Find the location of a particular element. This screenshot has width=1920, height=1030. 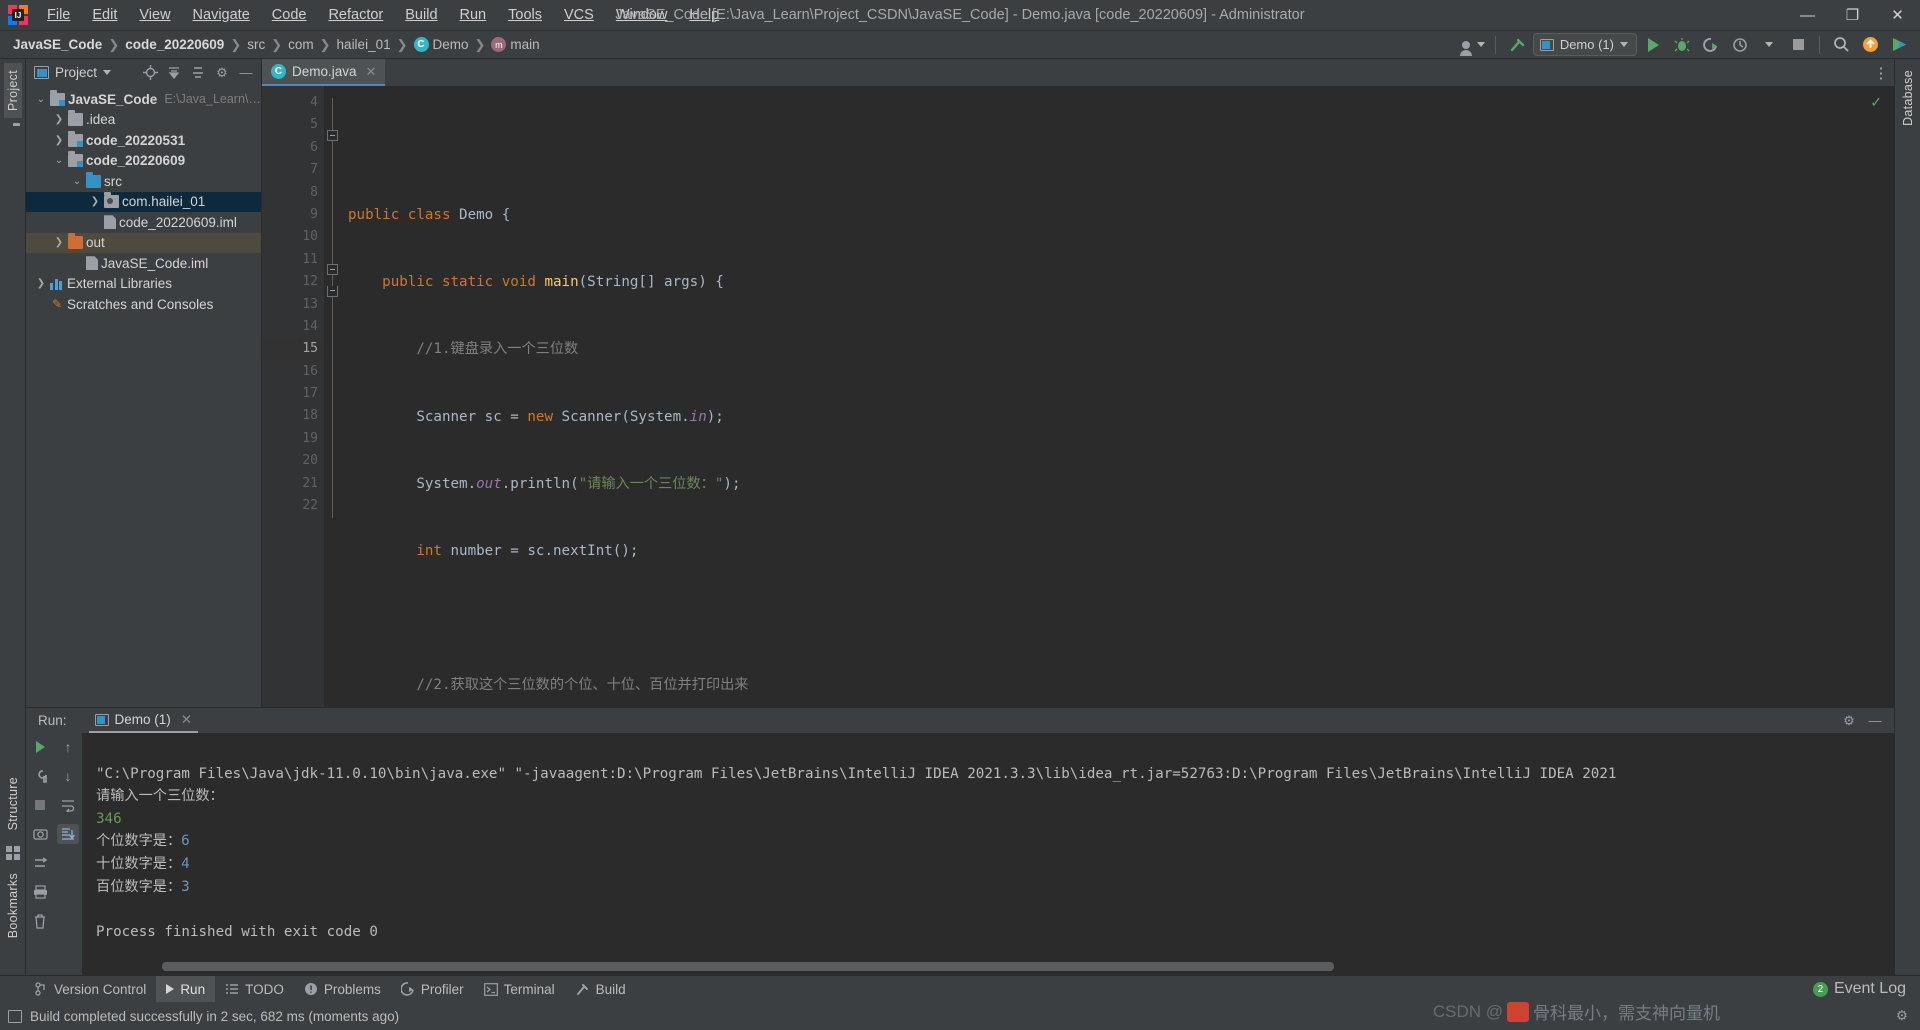

run-configuration-selector: Demo (1) is located at coordinates (1584, 44).